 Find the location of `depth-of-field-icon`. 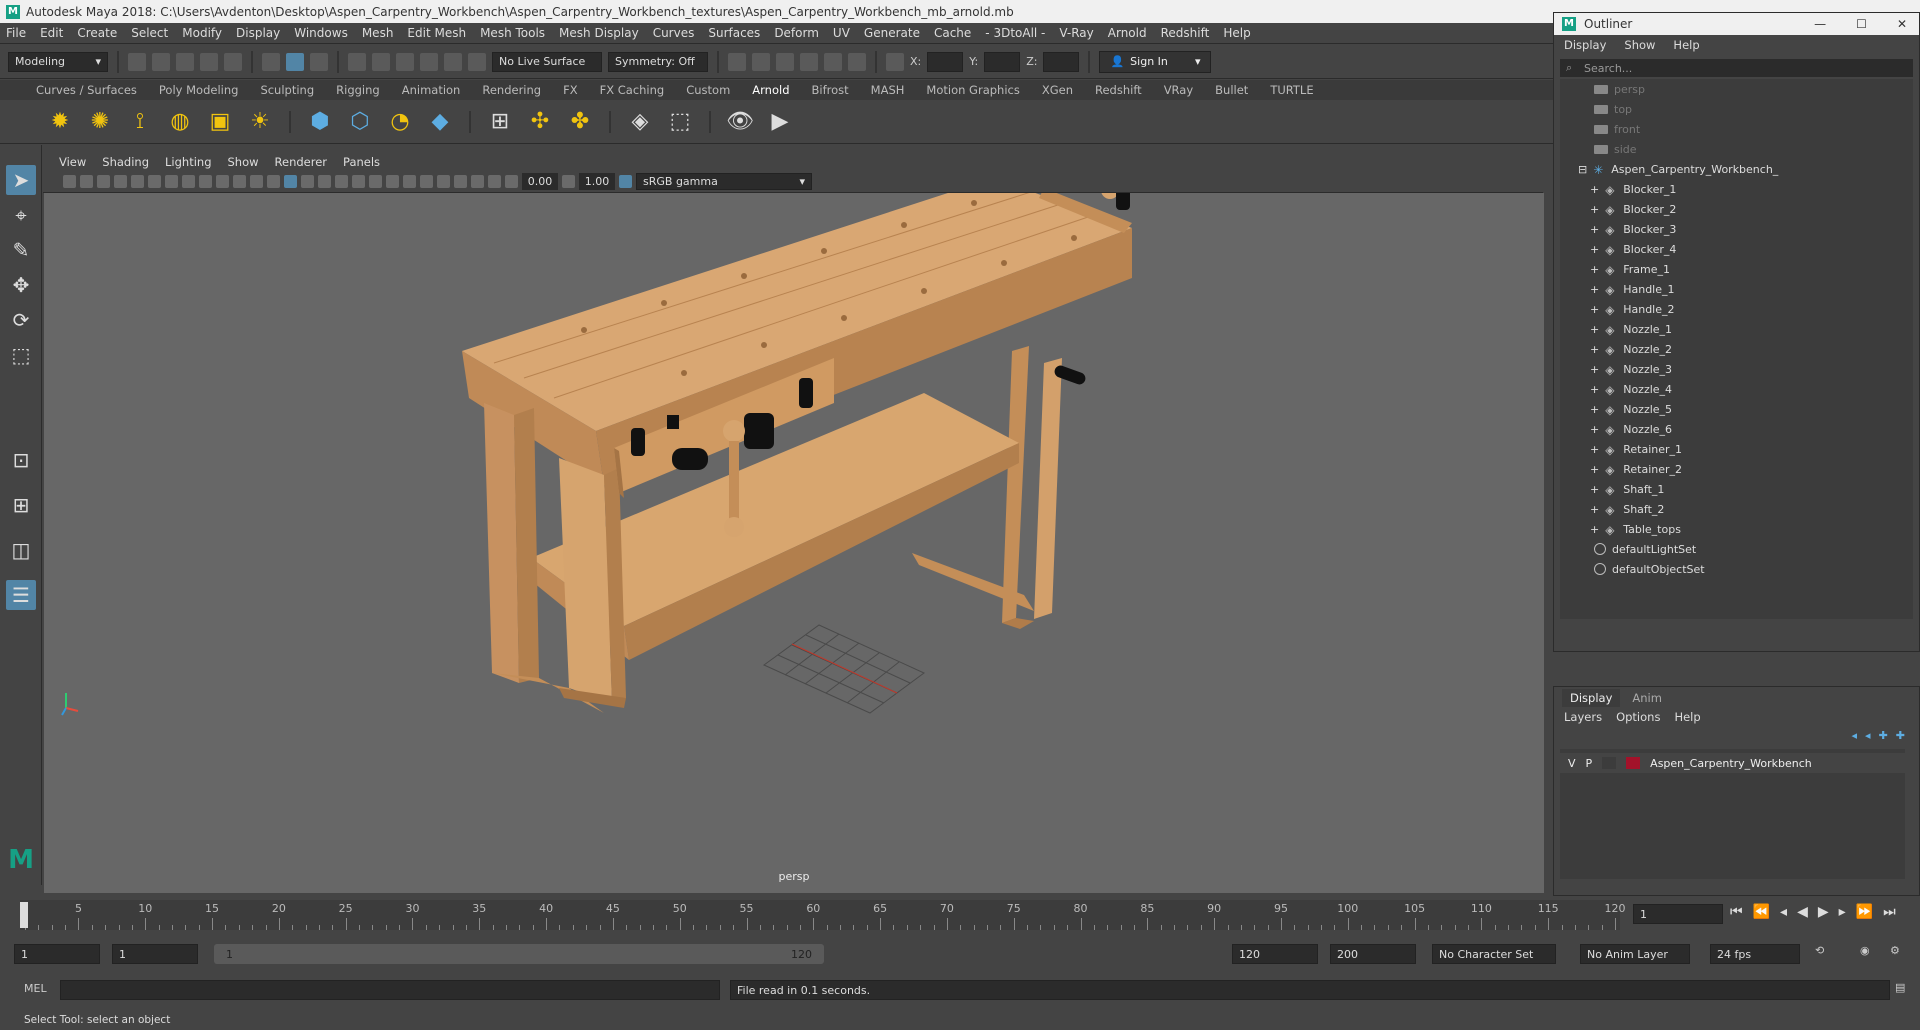

depth-of-field-icon is located at coordinates (426, 181).